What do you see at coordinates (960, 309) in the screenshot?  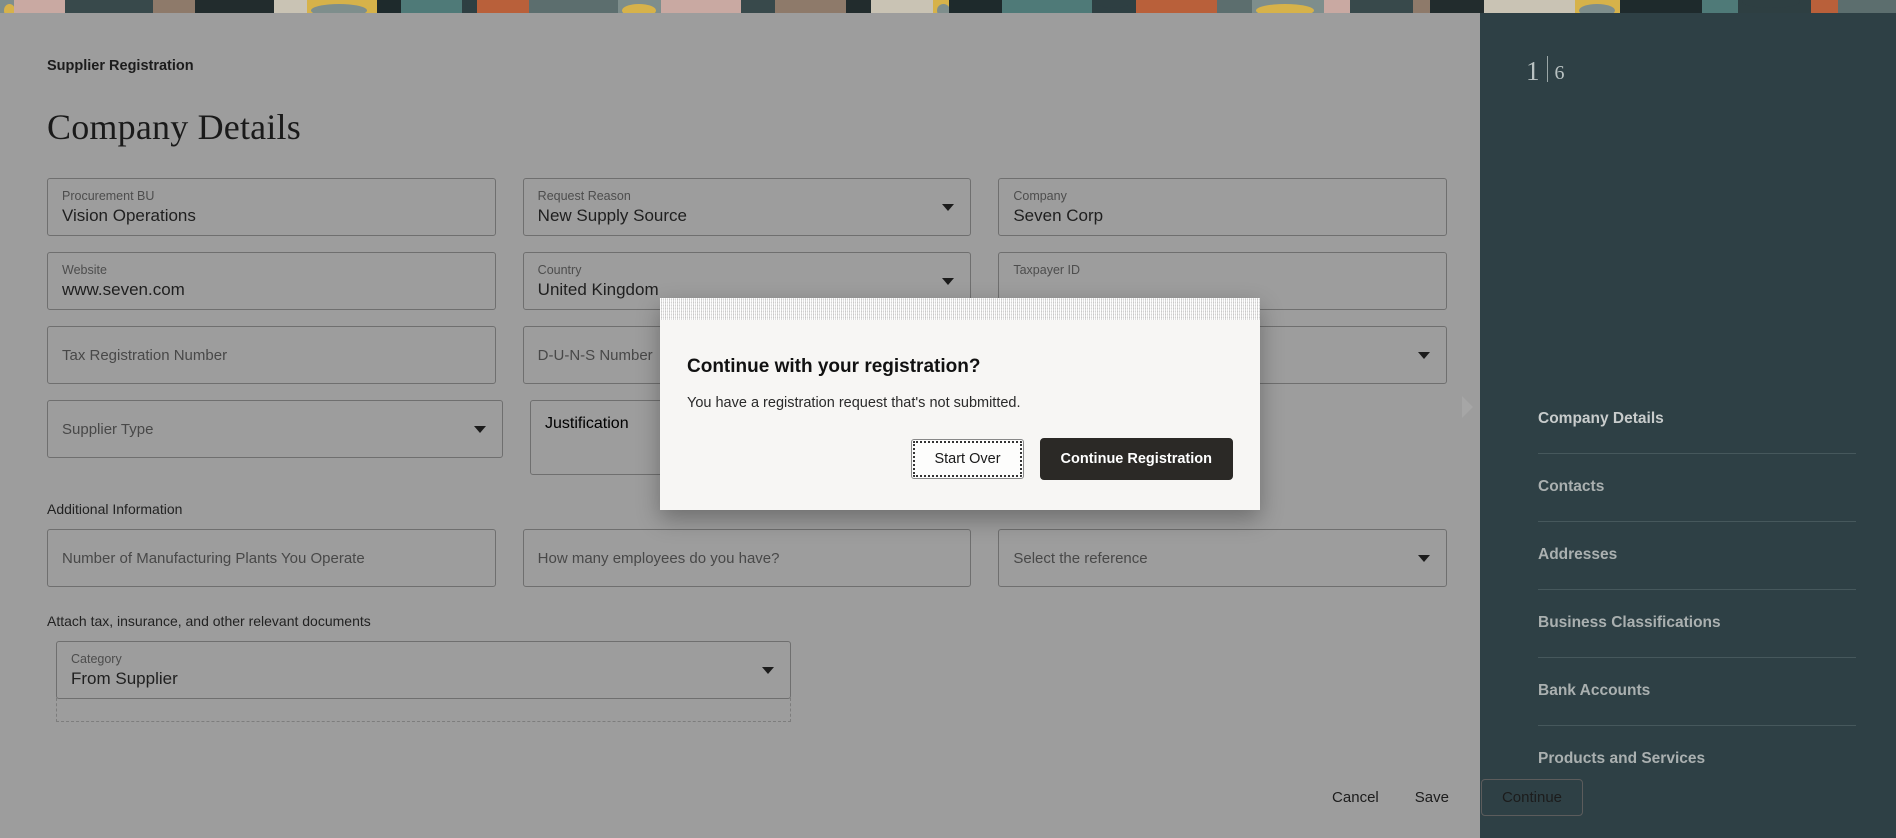 I see `dialog-texture-strip` at bounding box center [960, 309].